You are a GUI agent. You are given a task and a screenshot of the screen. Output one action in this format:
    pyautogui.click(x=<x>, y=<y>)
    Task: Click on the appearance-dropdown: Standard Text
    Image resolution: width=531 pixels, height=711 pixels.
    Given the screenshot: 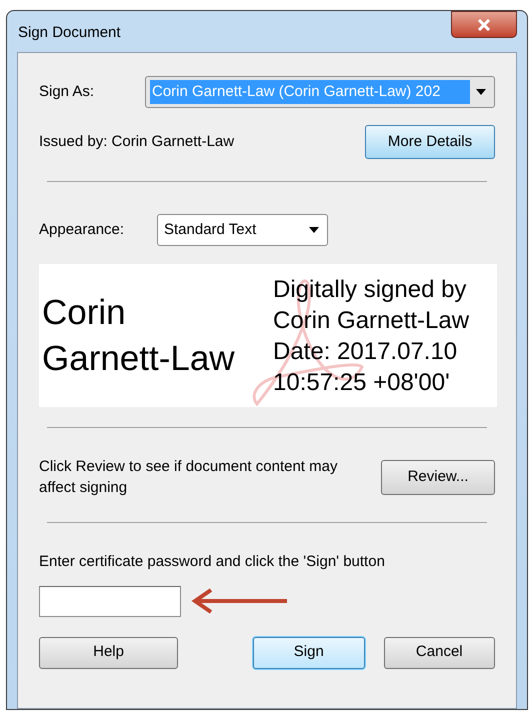 What is the action you would take?
    pyautogui.click(x=242, y=230)
    